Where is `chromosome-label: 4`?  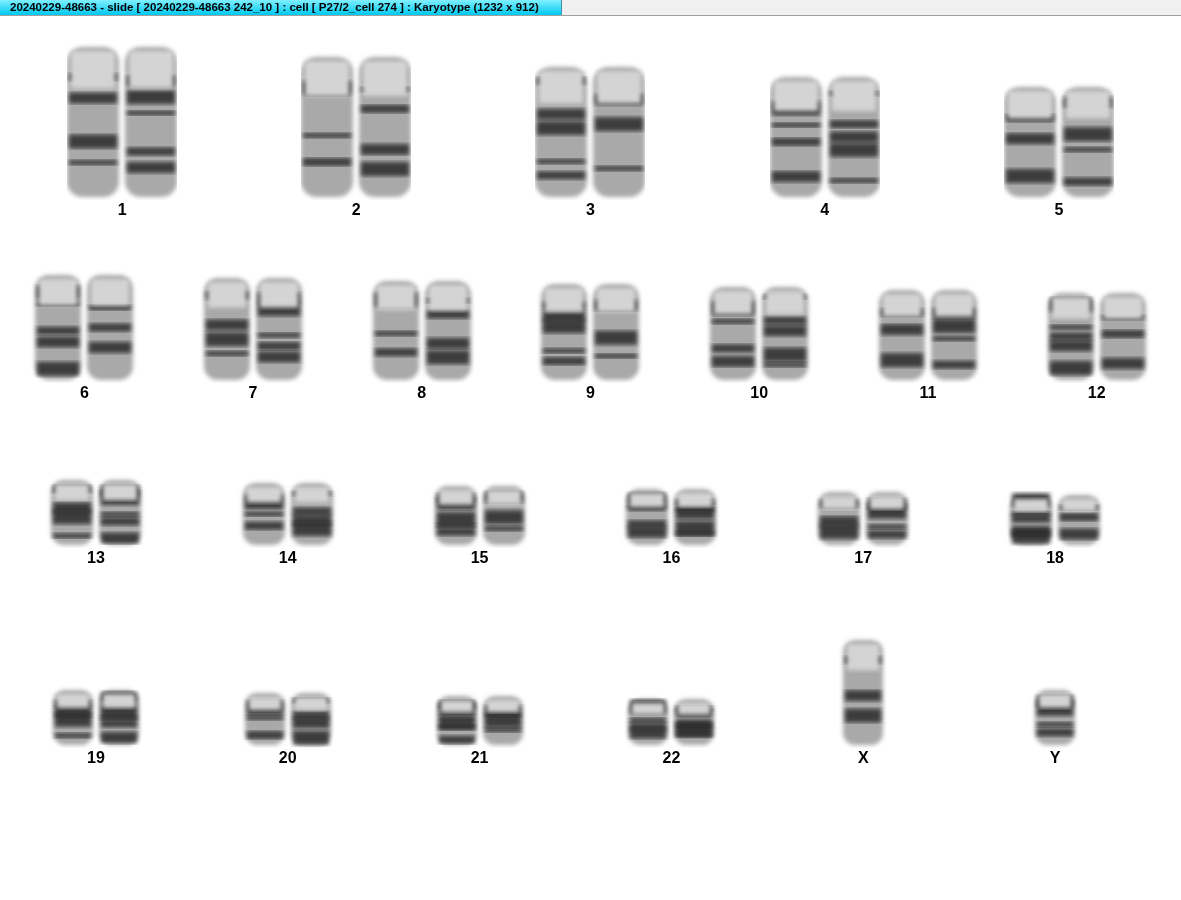
chromosome-label: 4 is located at coordinates (825, 210).